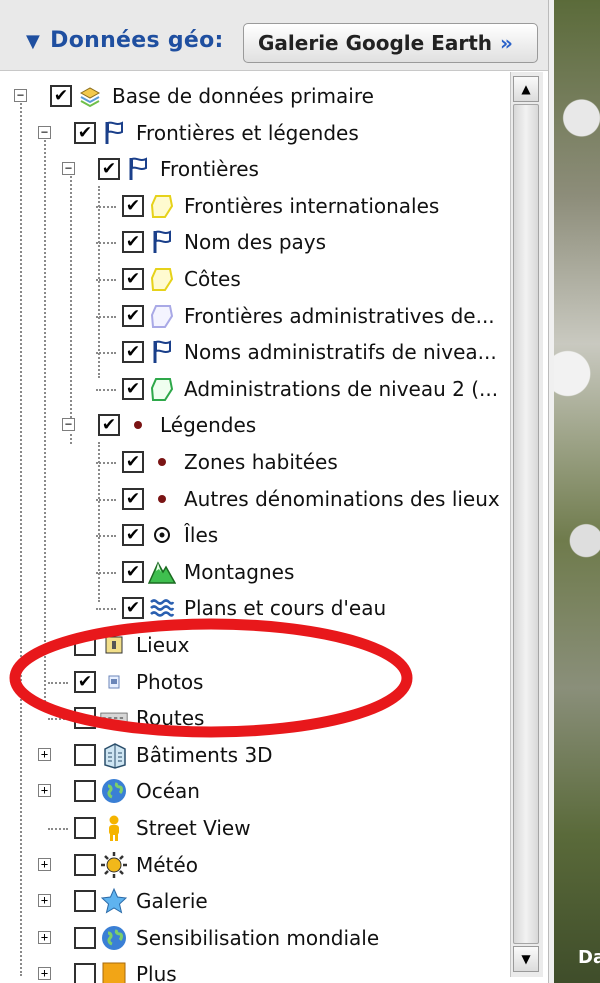 The image size is (600, 983). What do you see at coordinates (375, 43) in the screenshot?
I see `gallery-button-label: Galerie Google Earth` at bounding box center [375, 43].